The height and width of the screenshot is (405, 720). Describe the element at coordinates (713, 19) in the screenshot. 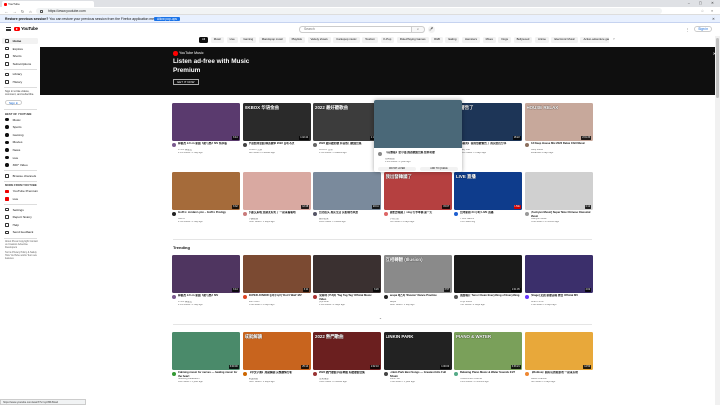

I see `infobar-close-icon: ✕` at that location.